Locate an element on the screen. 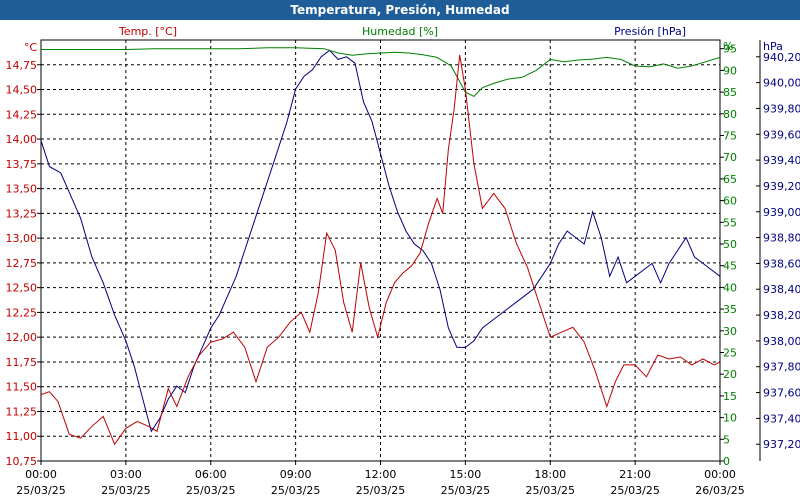 This screenshot has width=800, height=500. humidity-tick-label: 90 is located at coordinates (730, 70).